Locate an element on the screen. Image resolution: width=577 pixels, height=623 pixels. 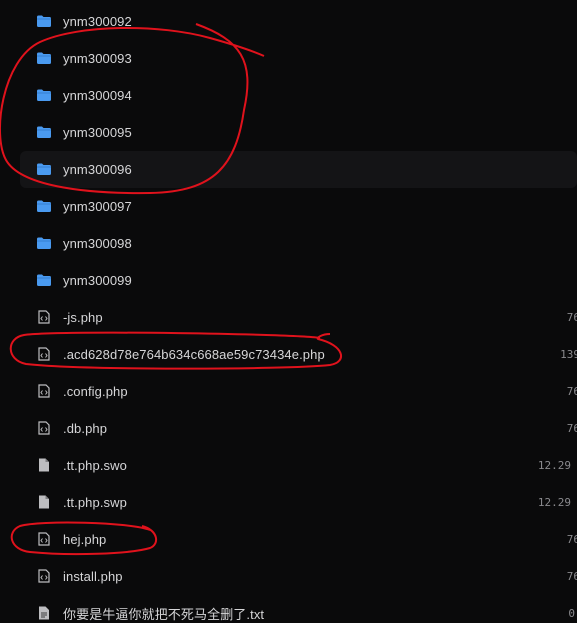
file-name: .acd628d78e764b634c668ae59c73434e.php is located at coordinates (194, 354).